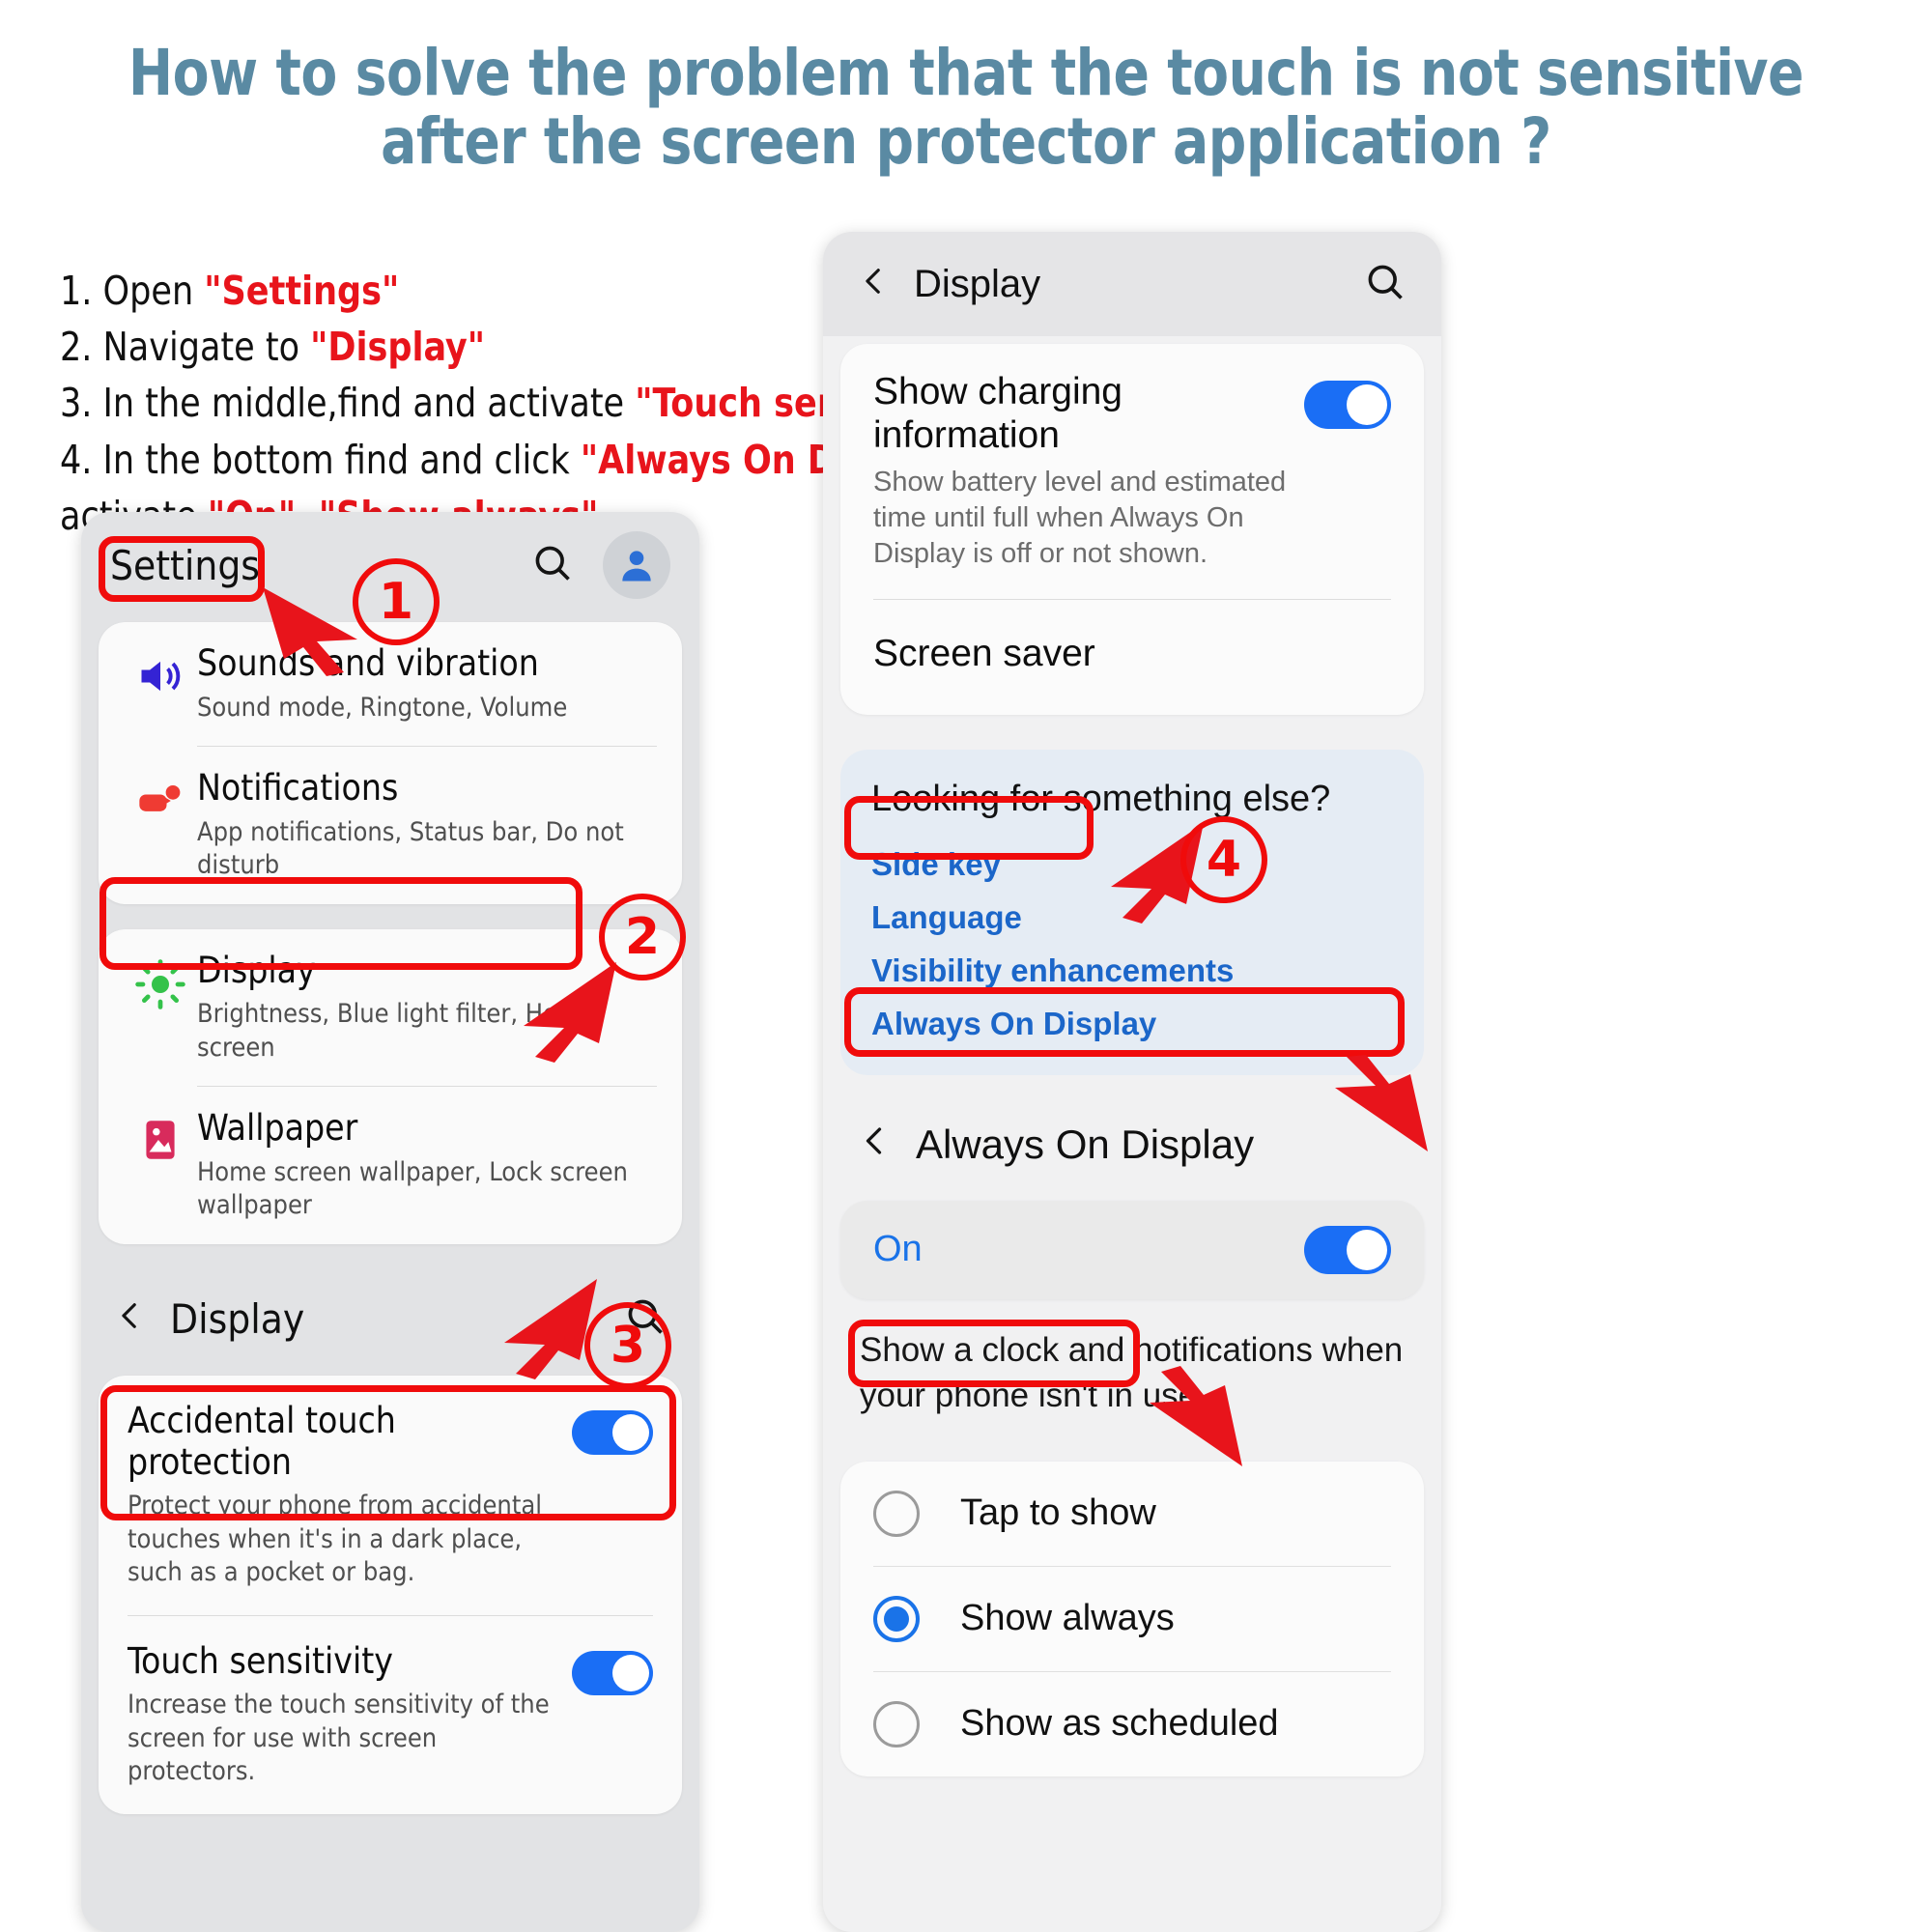 The height and width of the screenshot is (1932, 1932). Describe the element at coordinates (896, 1618) in the screenshot. I see `radio-selected-icon` at that location.